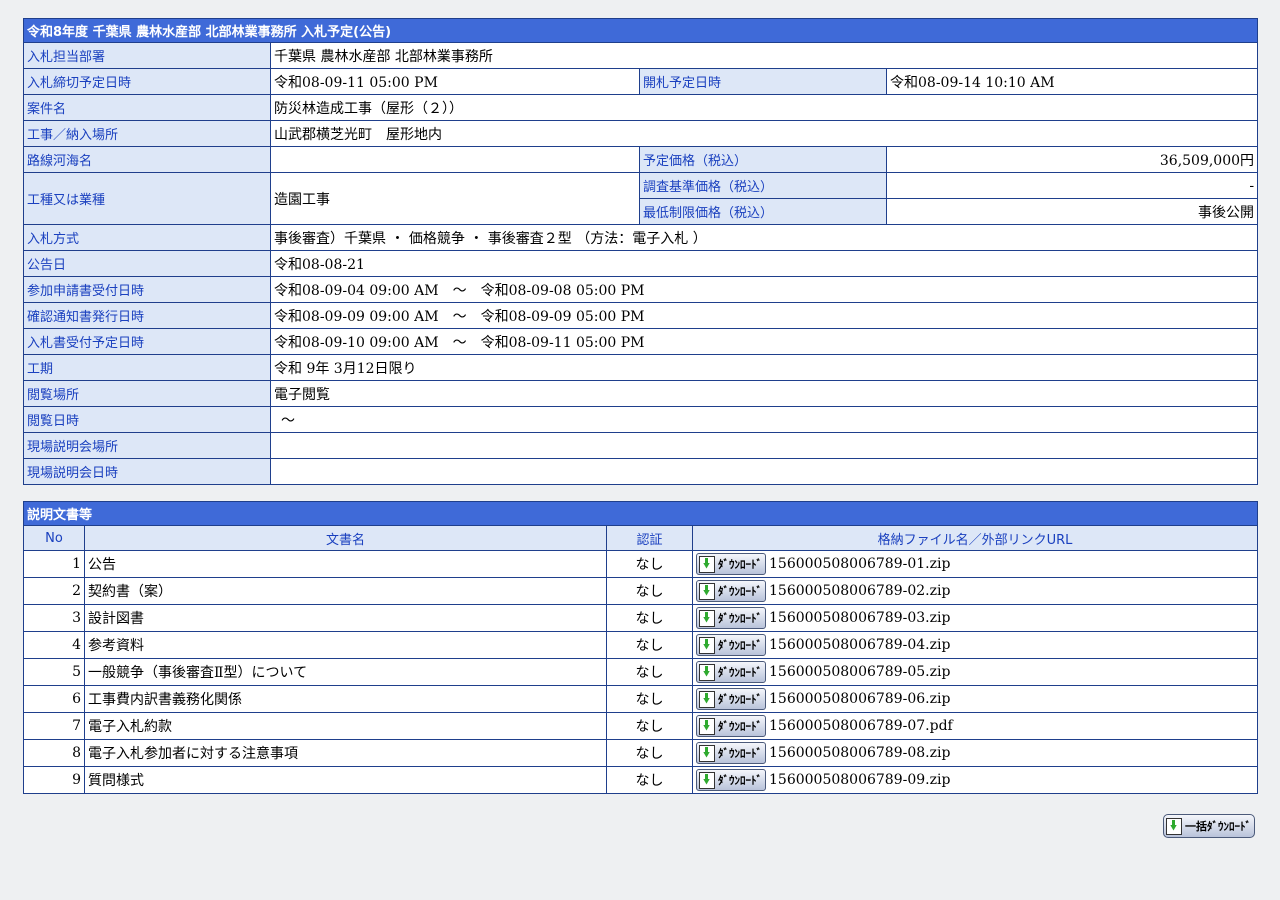 The width and height of the screenshot is (1280, 900). Describe the element at coordinates (860, 699) in the screenshot. I see `file-name: 156000508006789-06.zip` at that location.